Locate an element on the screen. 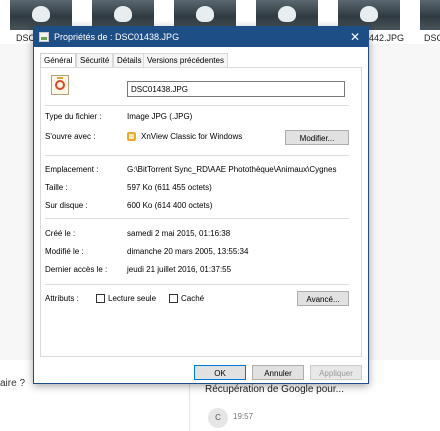 This screenshot has width=440, height=431. accessed-label: Dernier accès le : is located at coordinates (76, 269).